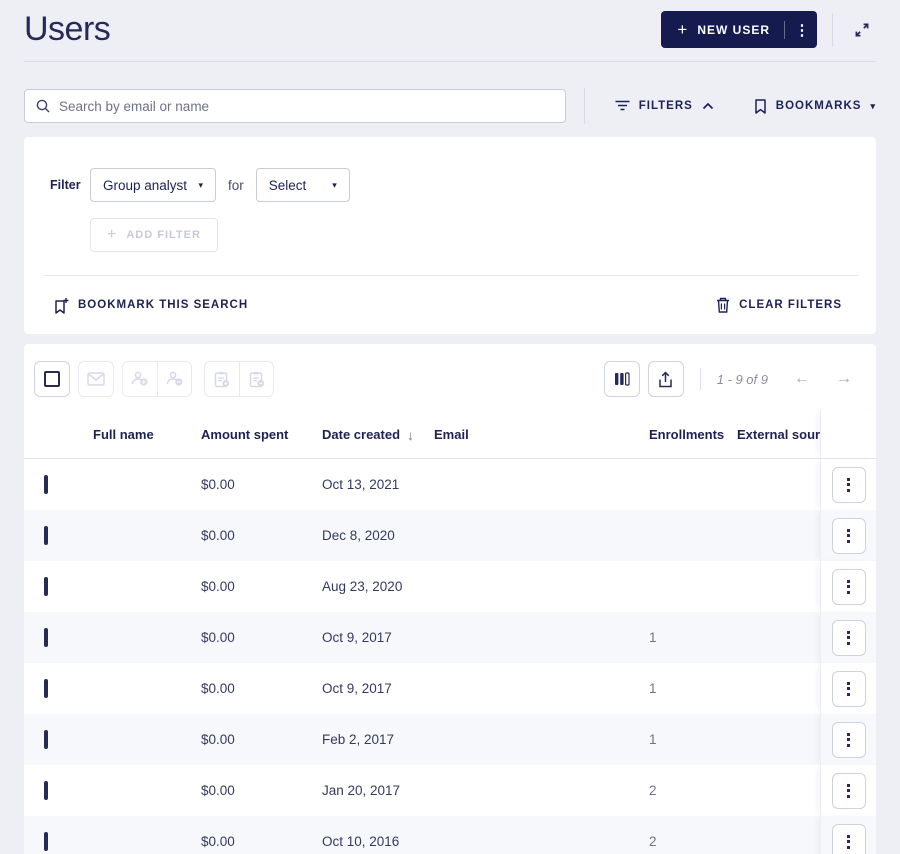 The width and height of the screenshot is (900, 854). Describe the element at coordinates (67, 29) in the screenshot. I see `page-title: Users` at that location.